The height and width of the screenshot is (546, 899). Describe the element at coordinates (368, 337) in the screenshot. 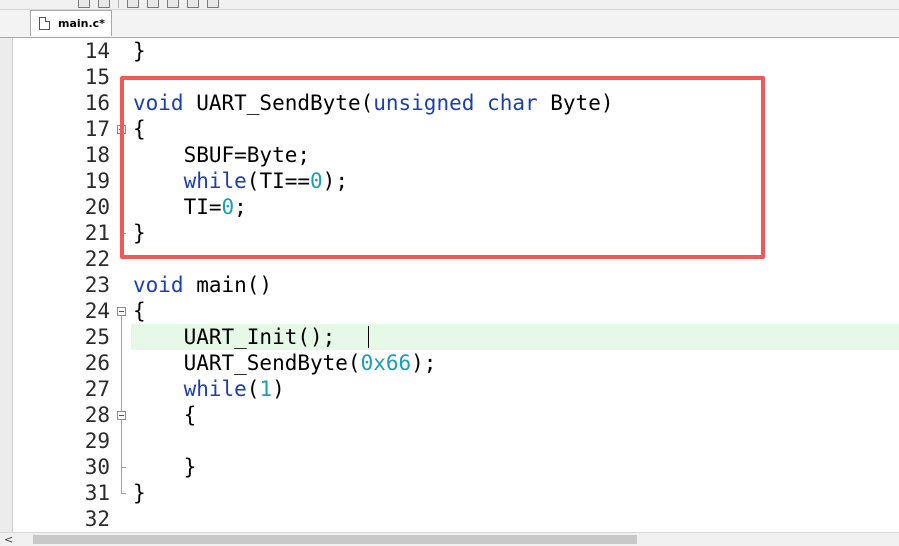

I see `text-caret` at that location.